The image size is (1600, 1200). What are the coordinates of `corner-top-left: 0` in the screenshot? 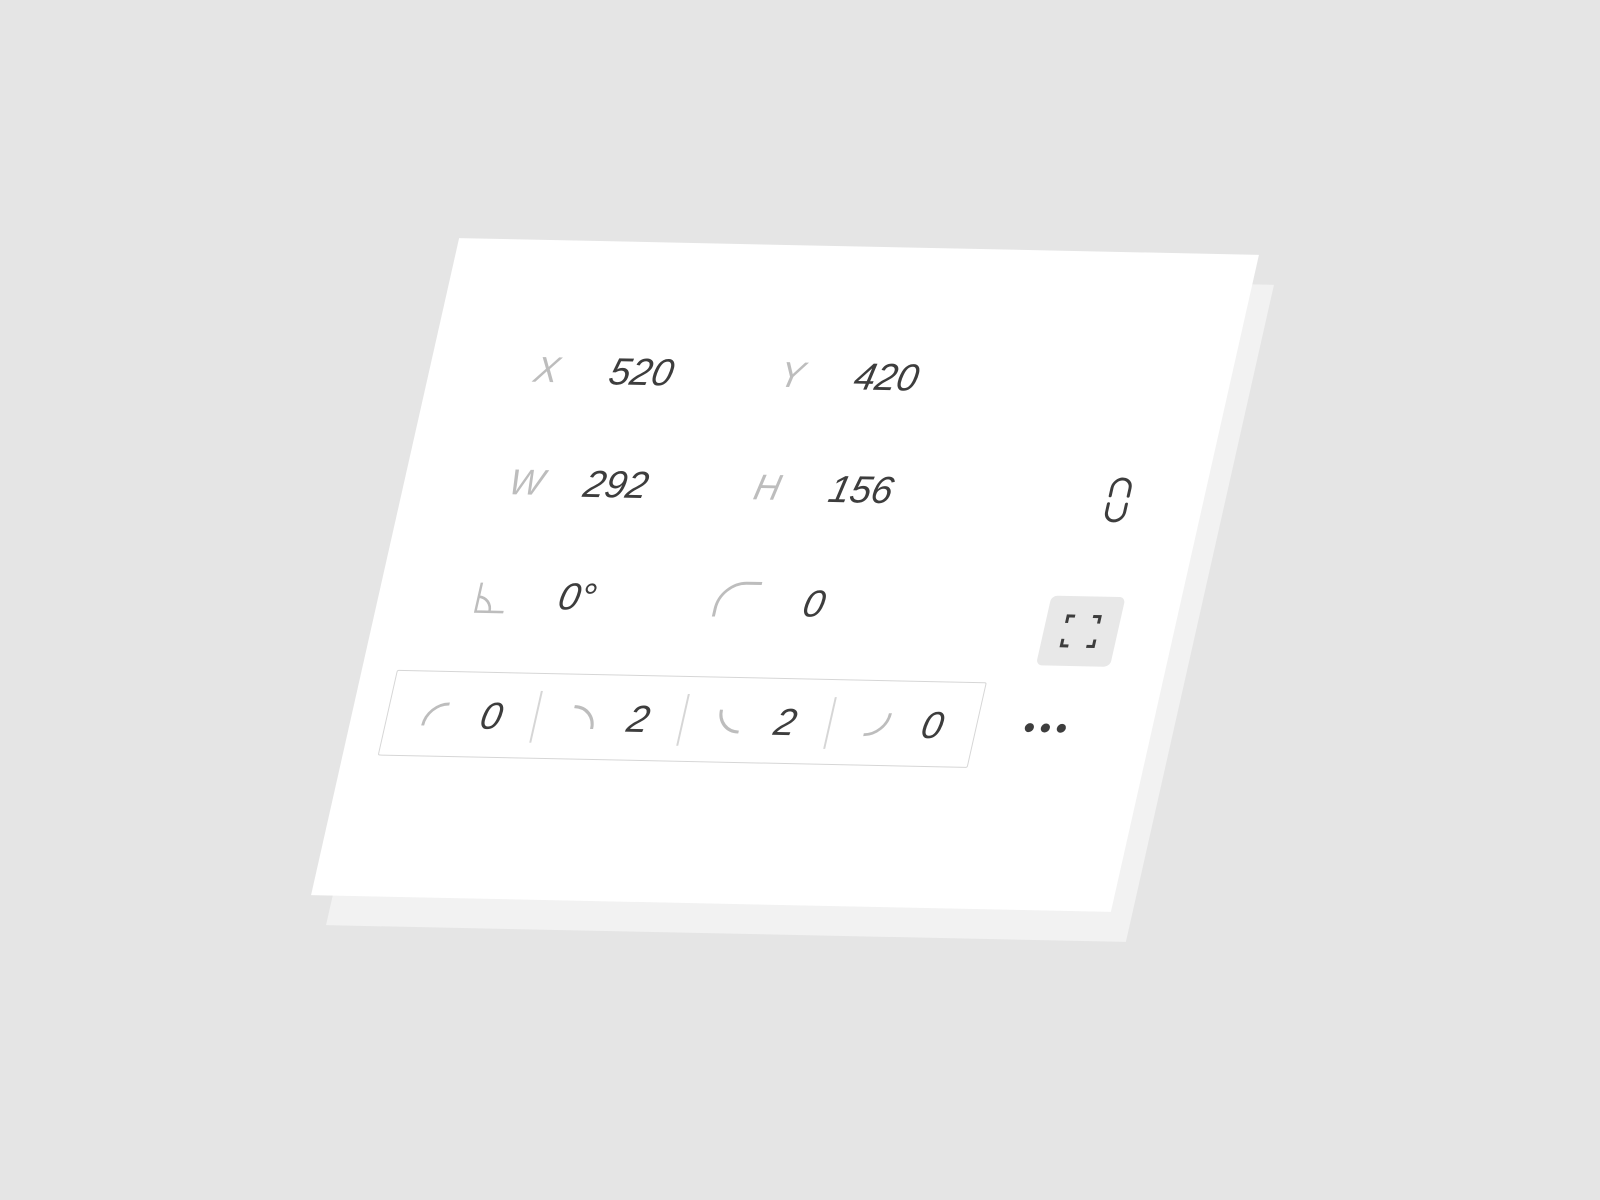 It's located at (462, 714).